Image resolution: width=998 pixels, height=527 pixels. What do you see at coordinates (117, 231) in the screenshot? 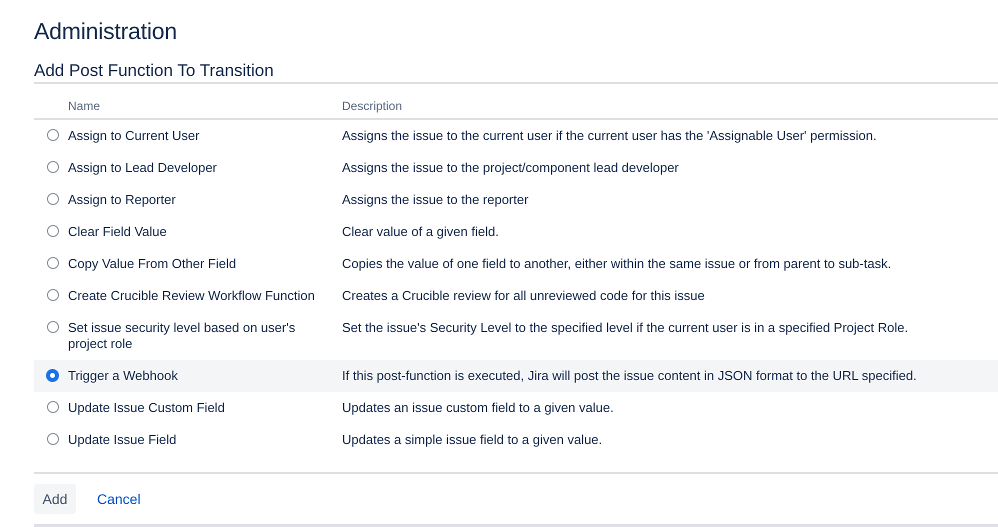
I see `function-name: Clear Field Value` at bounding box center [117, 231].